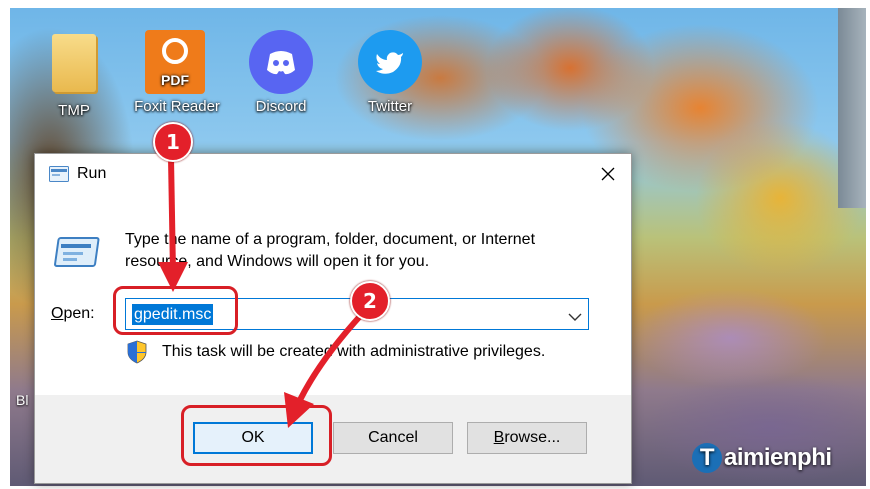 This screenshot has width=870, height=489. I want to click on desktop-icon-foxit-reader: PDF Foxit Reader, so click(177, 72).